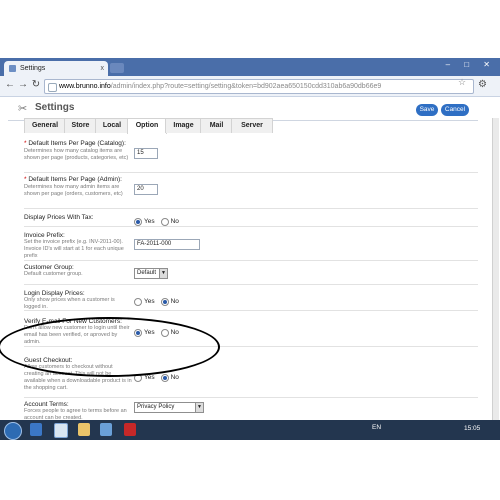  What do you see at coordinates (149, 222) in the screenshot?
I see `prices-tax-yes-label: Yes` at bounding box center [149, 222].